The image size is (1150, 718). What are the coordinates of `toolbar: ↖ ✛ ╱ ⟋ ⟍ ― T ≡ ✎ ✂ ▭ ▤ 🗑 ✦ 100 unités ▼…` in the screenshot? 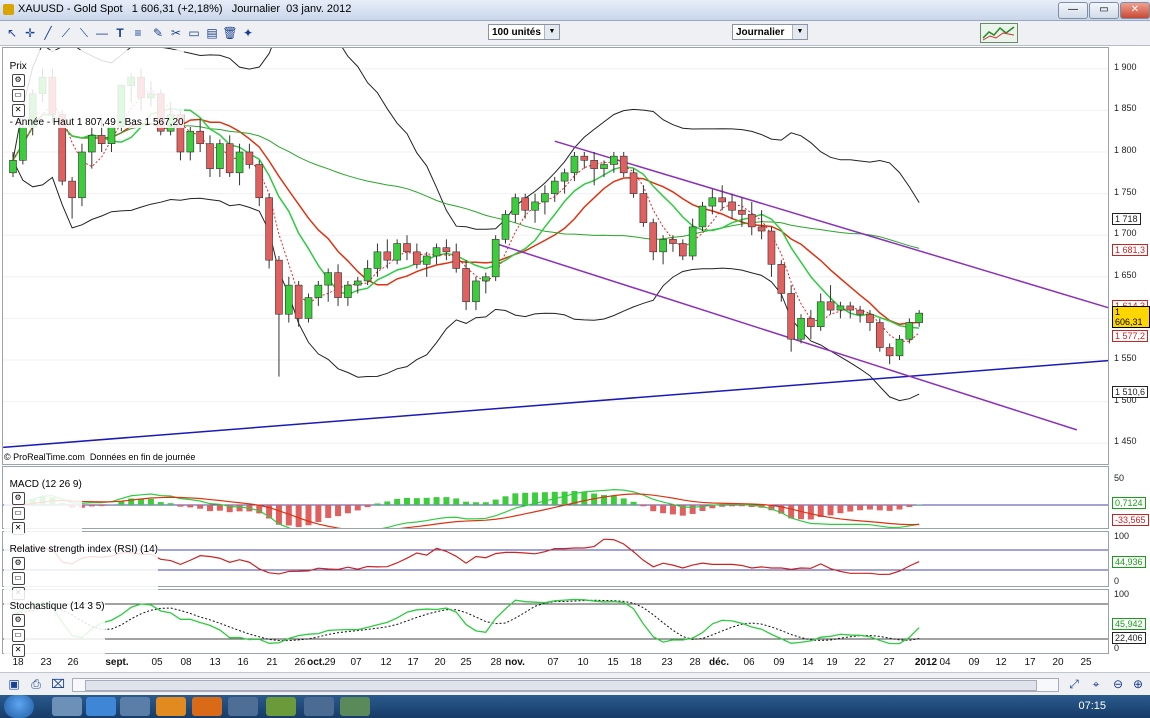 It's located at (575, 33).